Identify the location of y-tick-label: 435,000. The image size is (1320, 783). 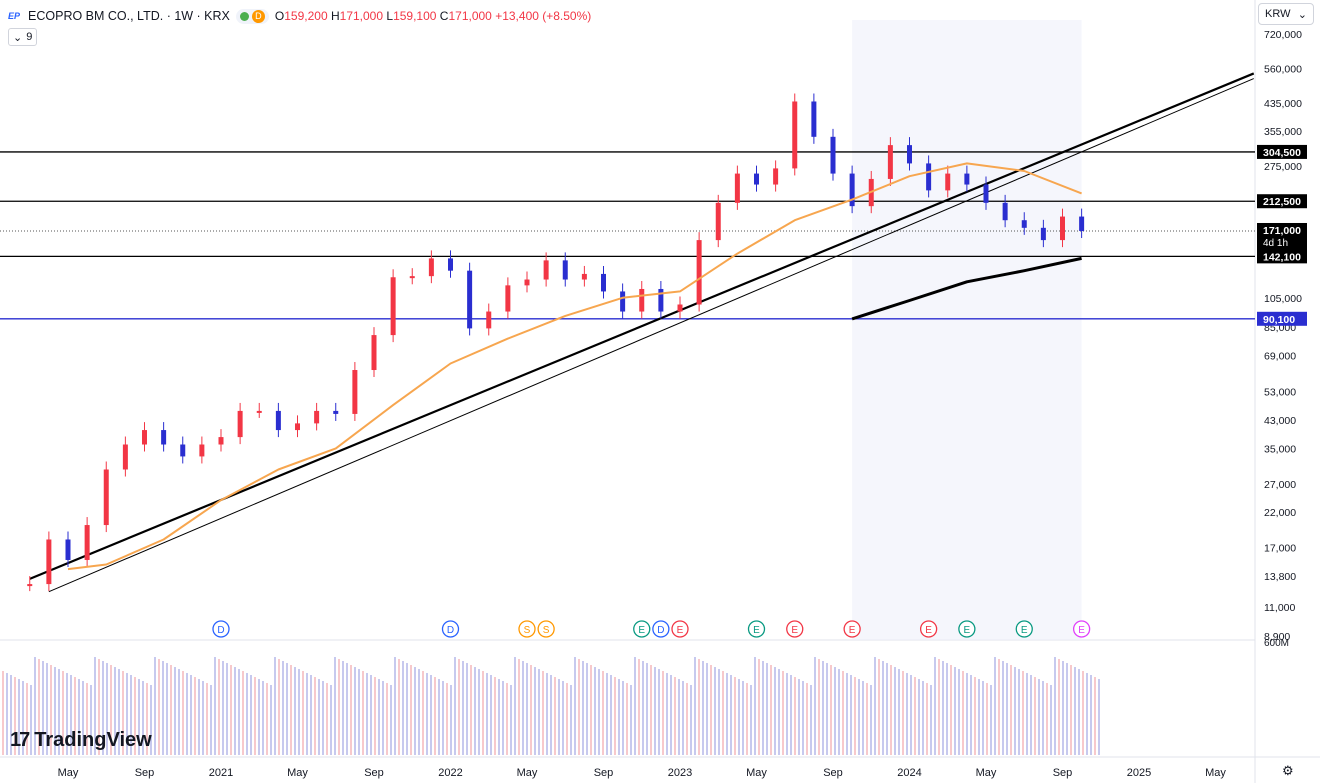
(1283, 104).